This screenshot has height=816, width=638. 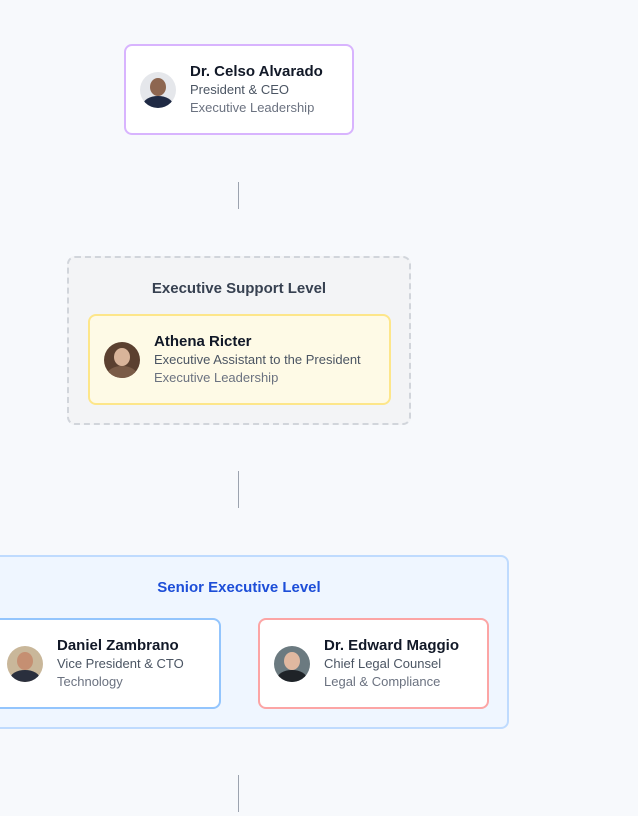 I want to click on group-title: Executive Support Level, so click(x=239, y=288).